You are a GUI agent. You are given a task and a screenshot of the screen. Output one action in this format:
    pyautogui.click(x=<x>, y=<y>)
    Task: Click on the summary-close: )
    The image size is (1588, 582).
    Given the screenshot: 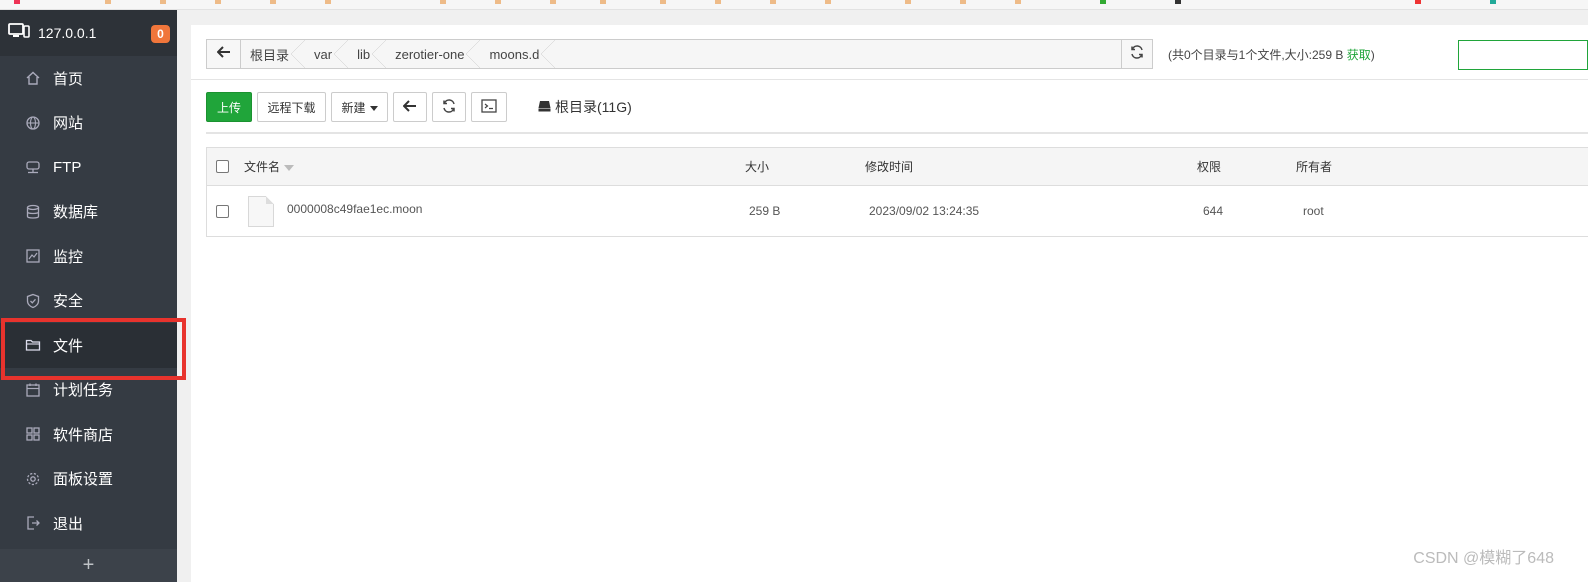 What is the action you would take?
    pyautogui.click(x=1372, y=55)
    